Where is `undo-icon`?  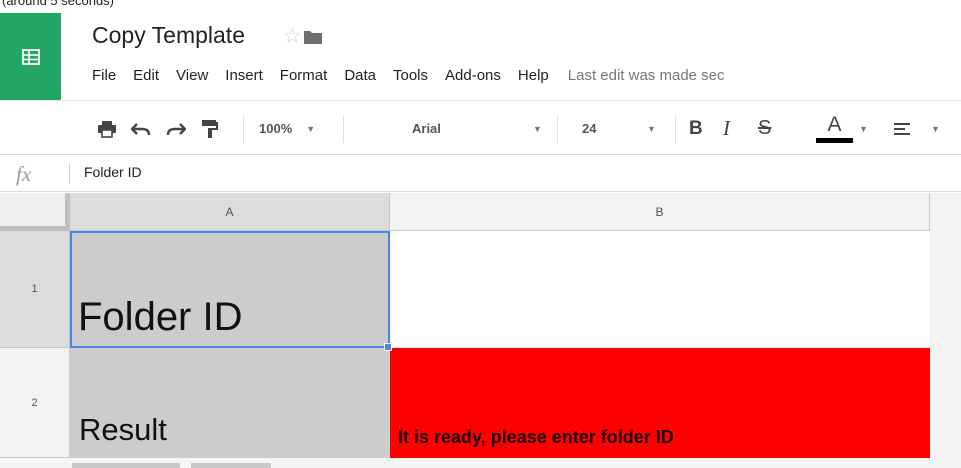 undo-icon is located at coordinates (141, 128).